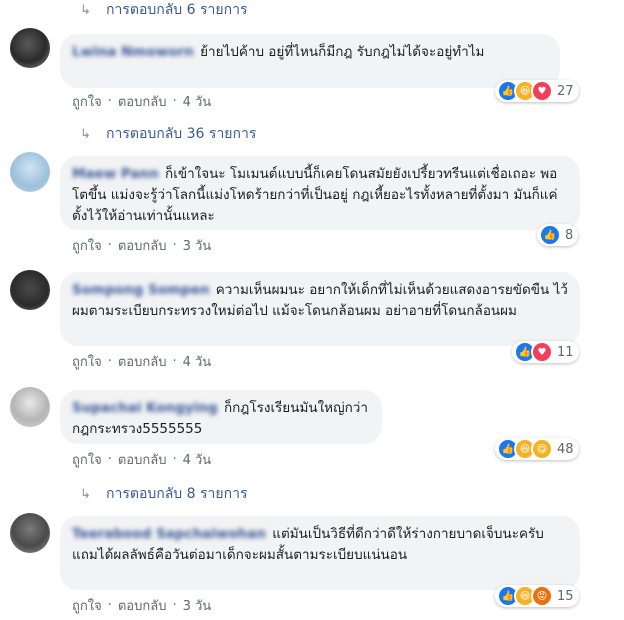 This screenshot has height=620, width=624. What do you see at coordinates (569, 235) in the screenshot?
I see `reaction-count: 8` at bounding box center [569, 235].